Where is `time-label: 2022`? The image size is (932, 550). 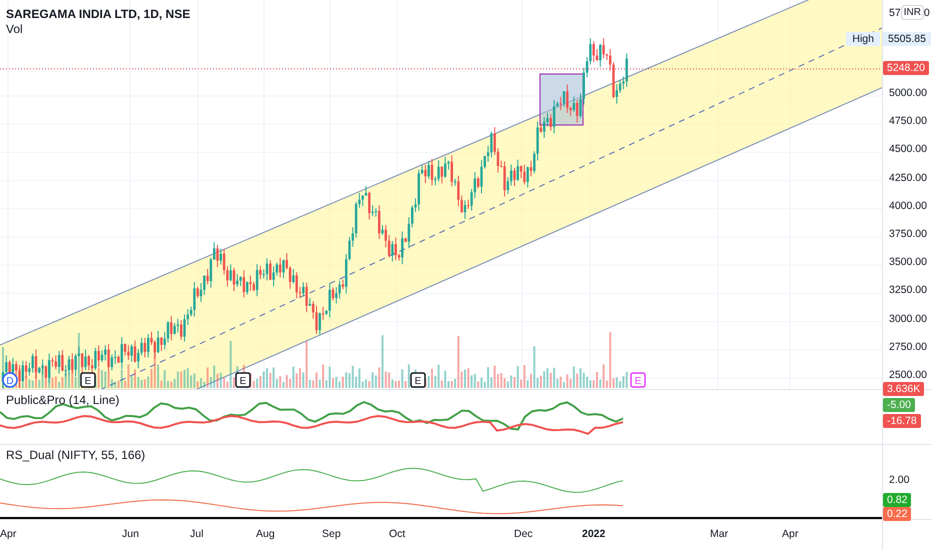
time-label: 2022 is located at coordinates (594, 534).